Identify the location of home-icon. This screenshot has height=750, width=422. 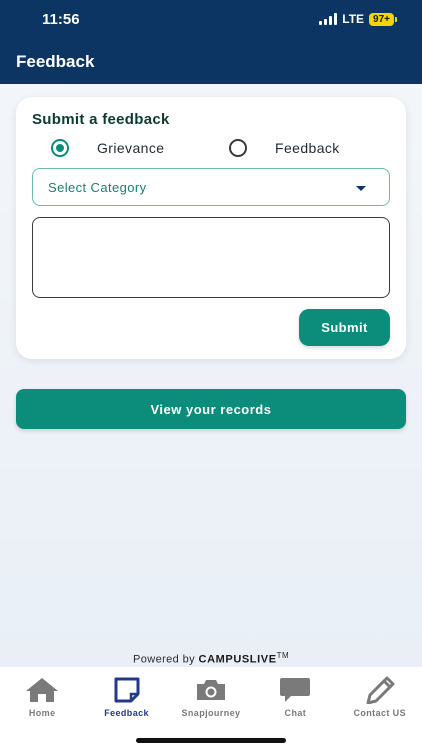
(42, 690).